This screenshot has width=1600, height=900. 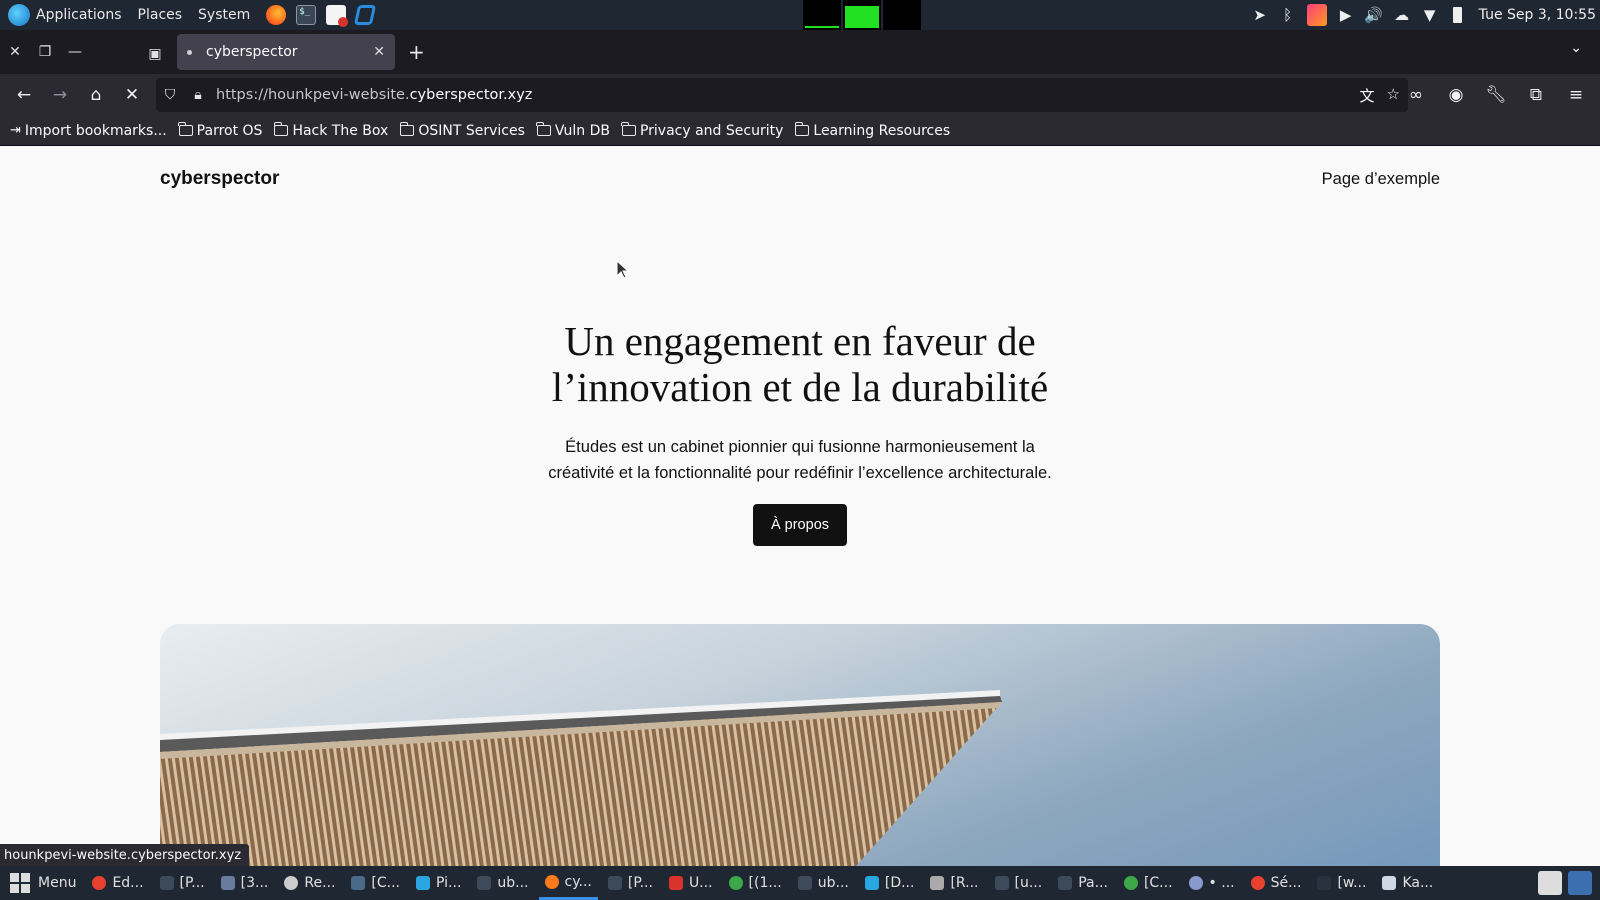 I want to click on window-restore-icon: ❐, so click(x=45, y=52).